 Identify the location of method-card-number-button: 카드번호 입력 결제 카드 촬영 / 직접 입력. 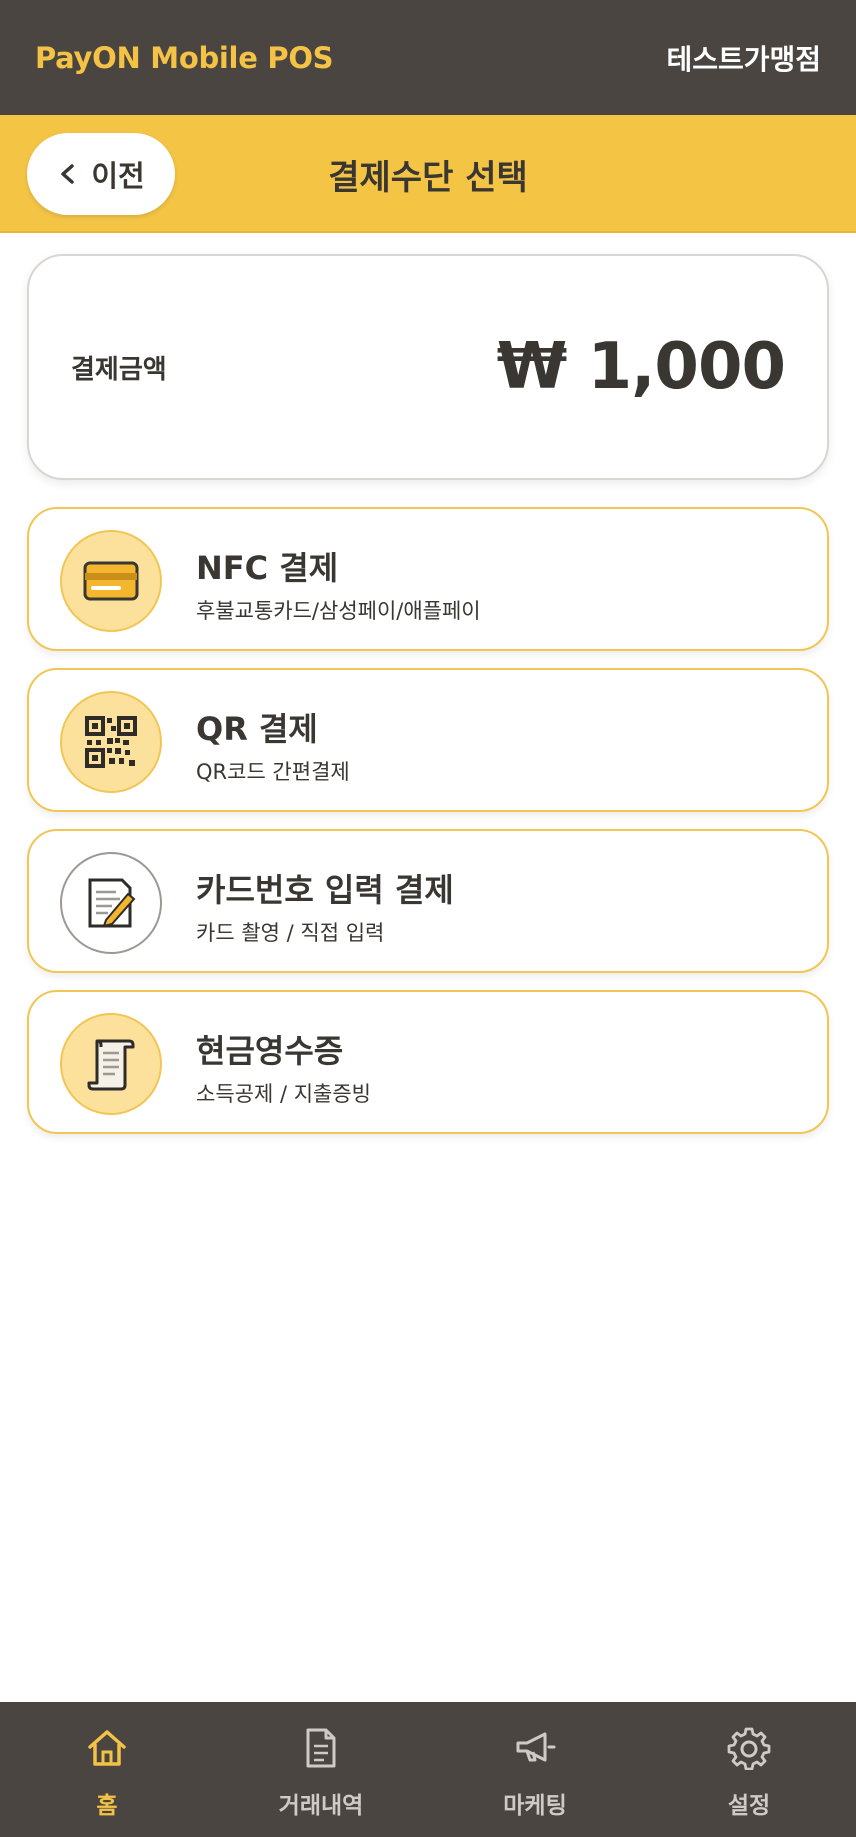
(428, 901).